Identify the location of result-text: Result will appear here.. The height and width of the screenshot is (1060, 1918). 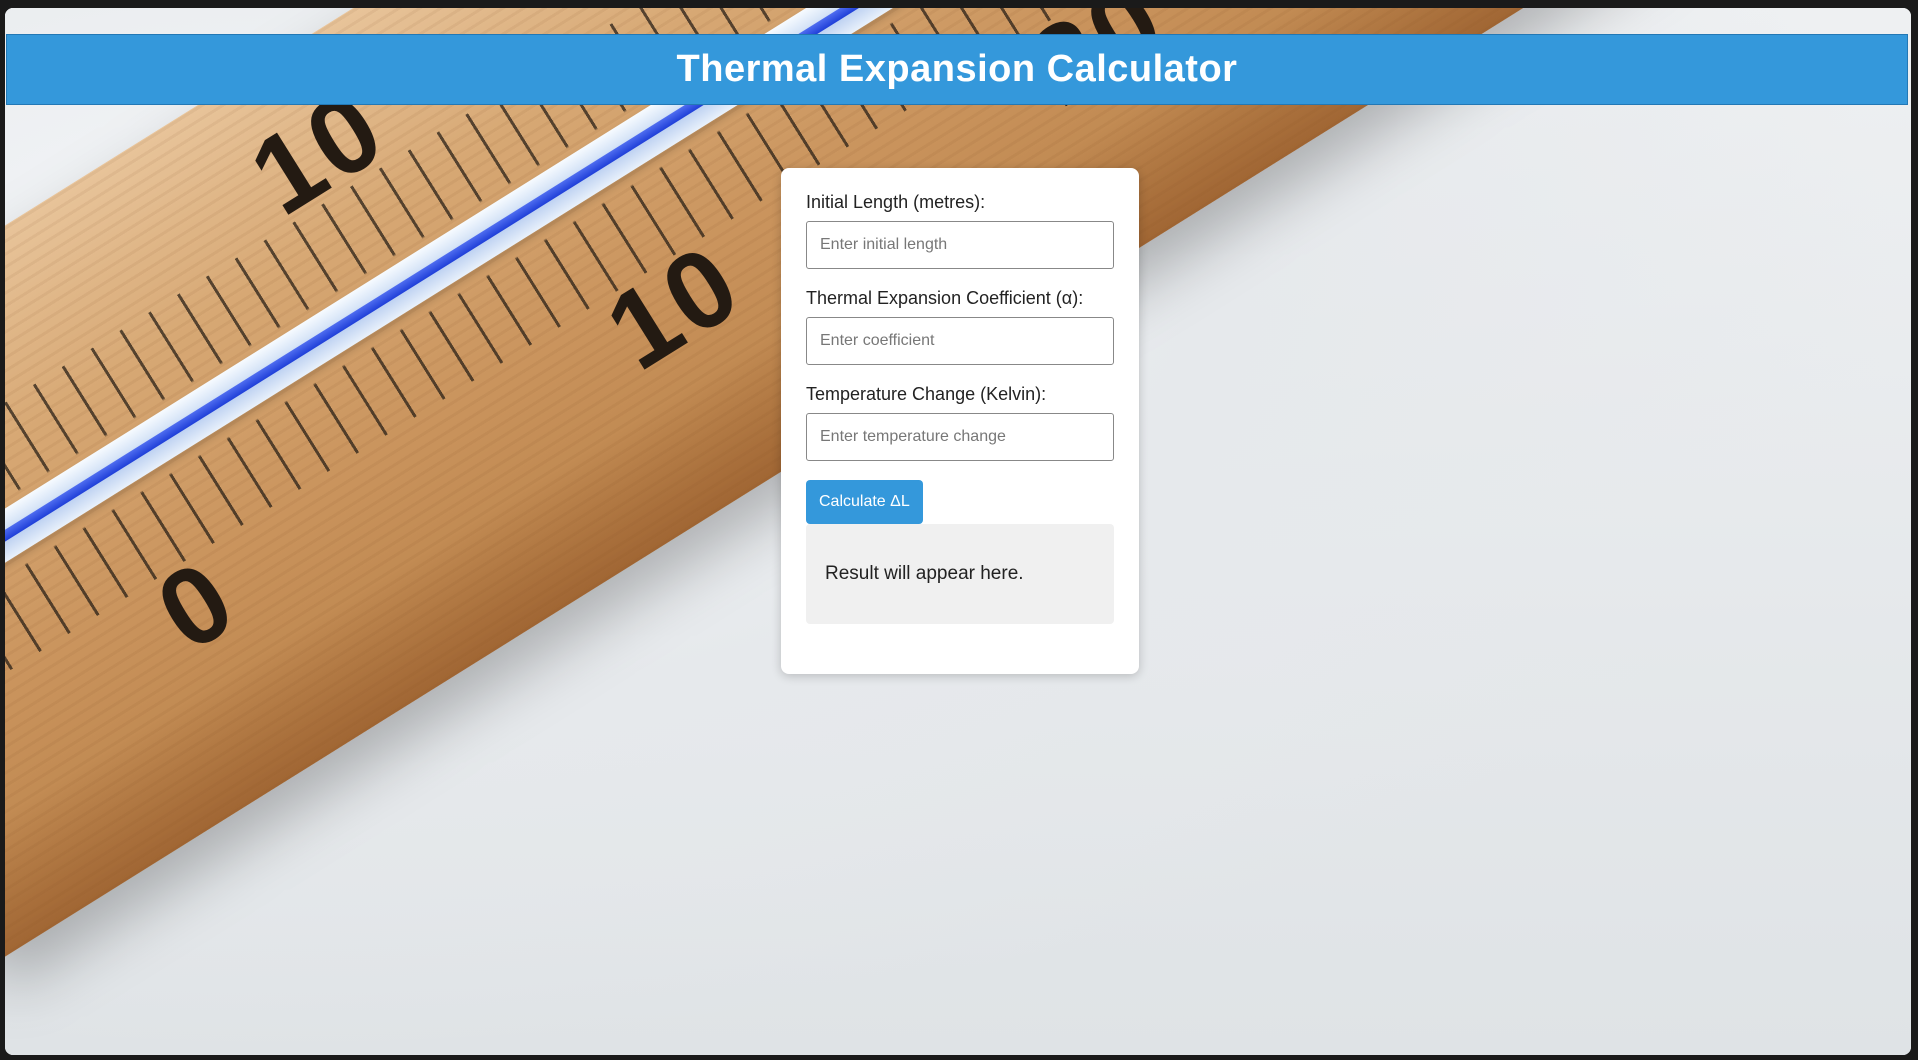
(924, 573).